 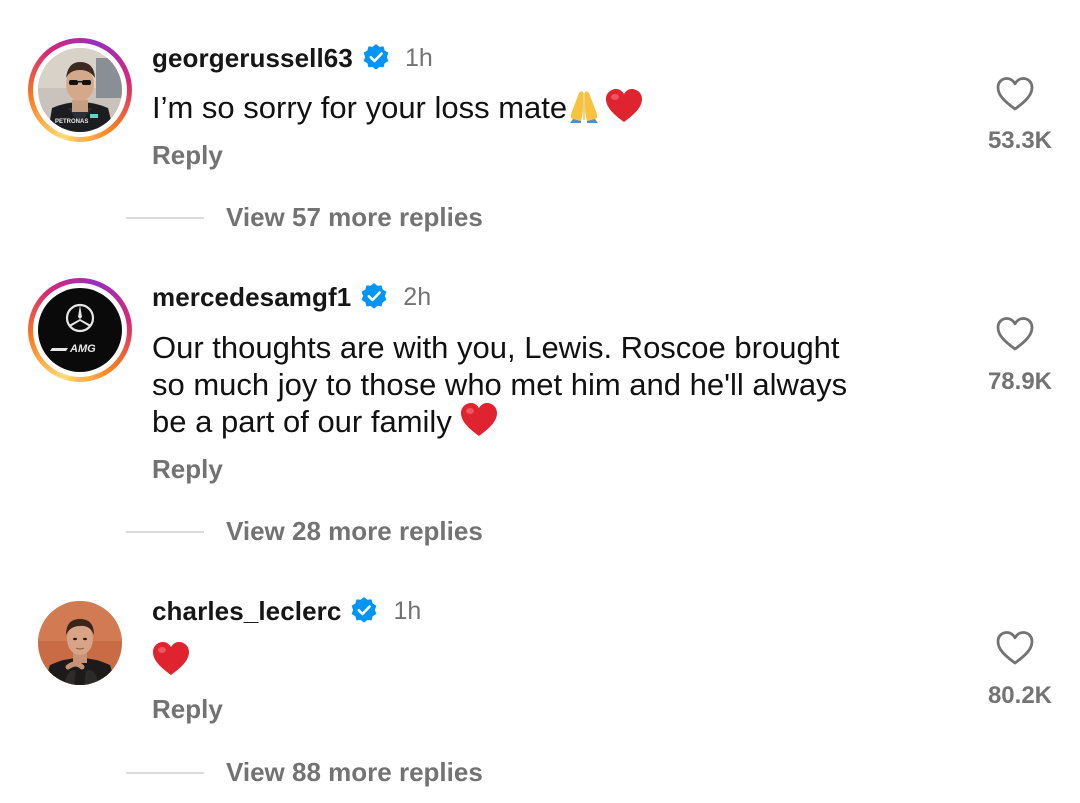 I want to click on comment-text: I’m so sorry for your loss mate, so click(x=547, y=110).